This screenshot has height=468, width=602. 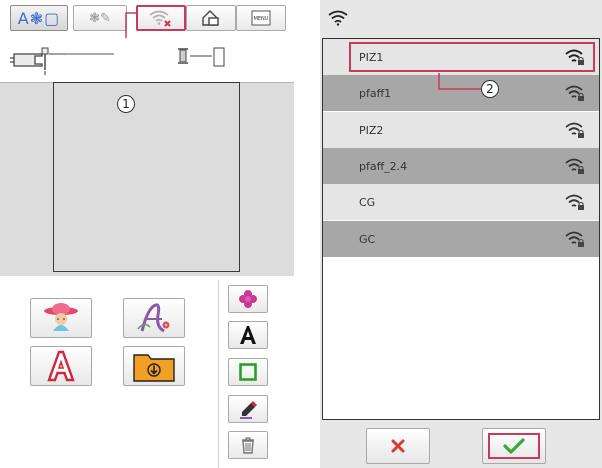 I want to click on font-designs-button, so click(x=154, y=318).